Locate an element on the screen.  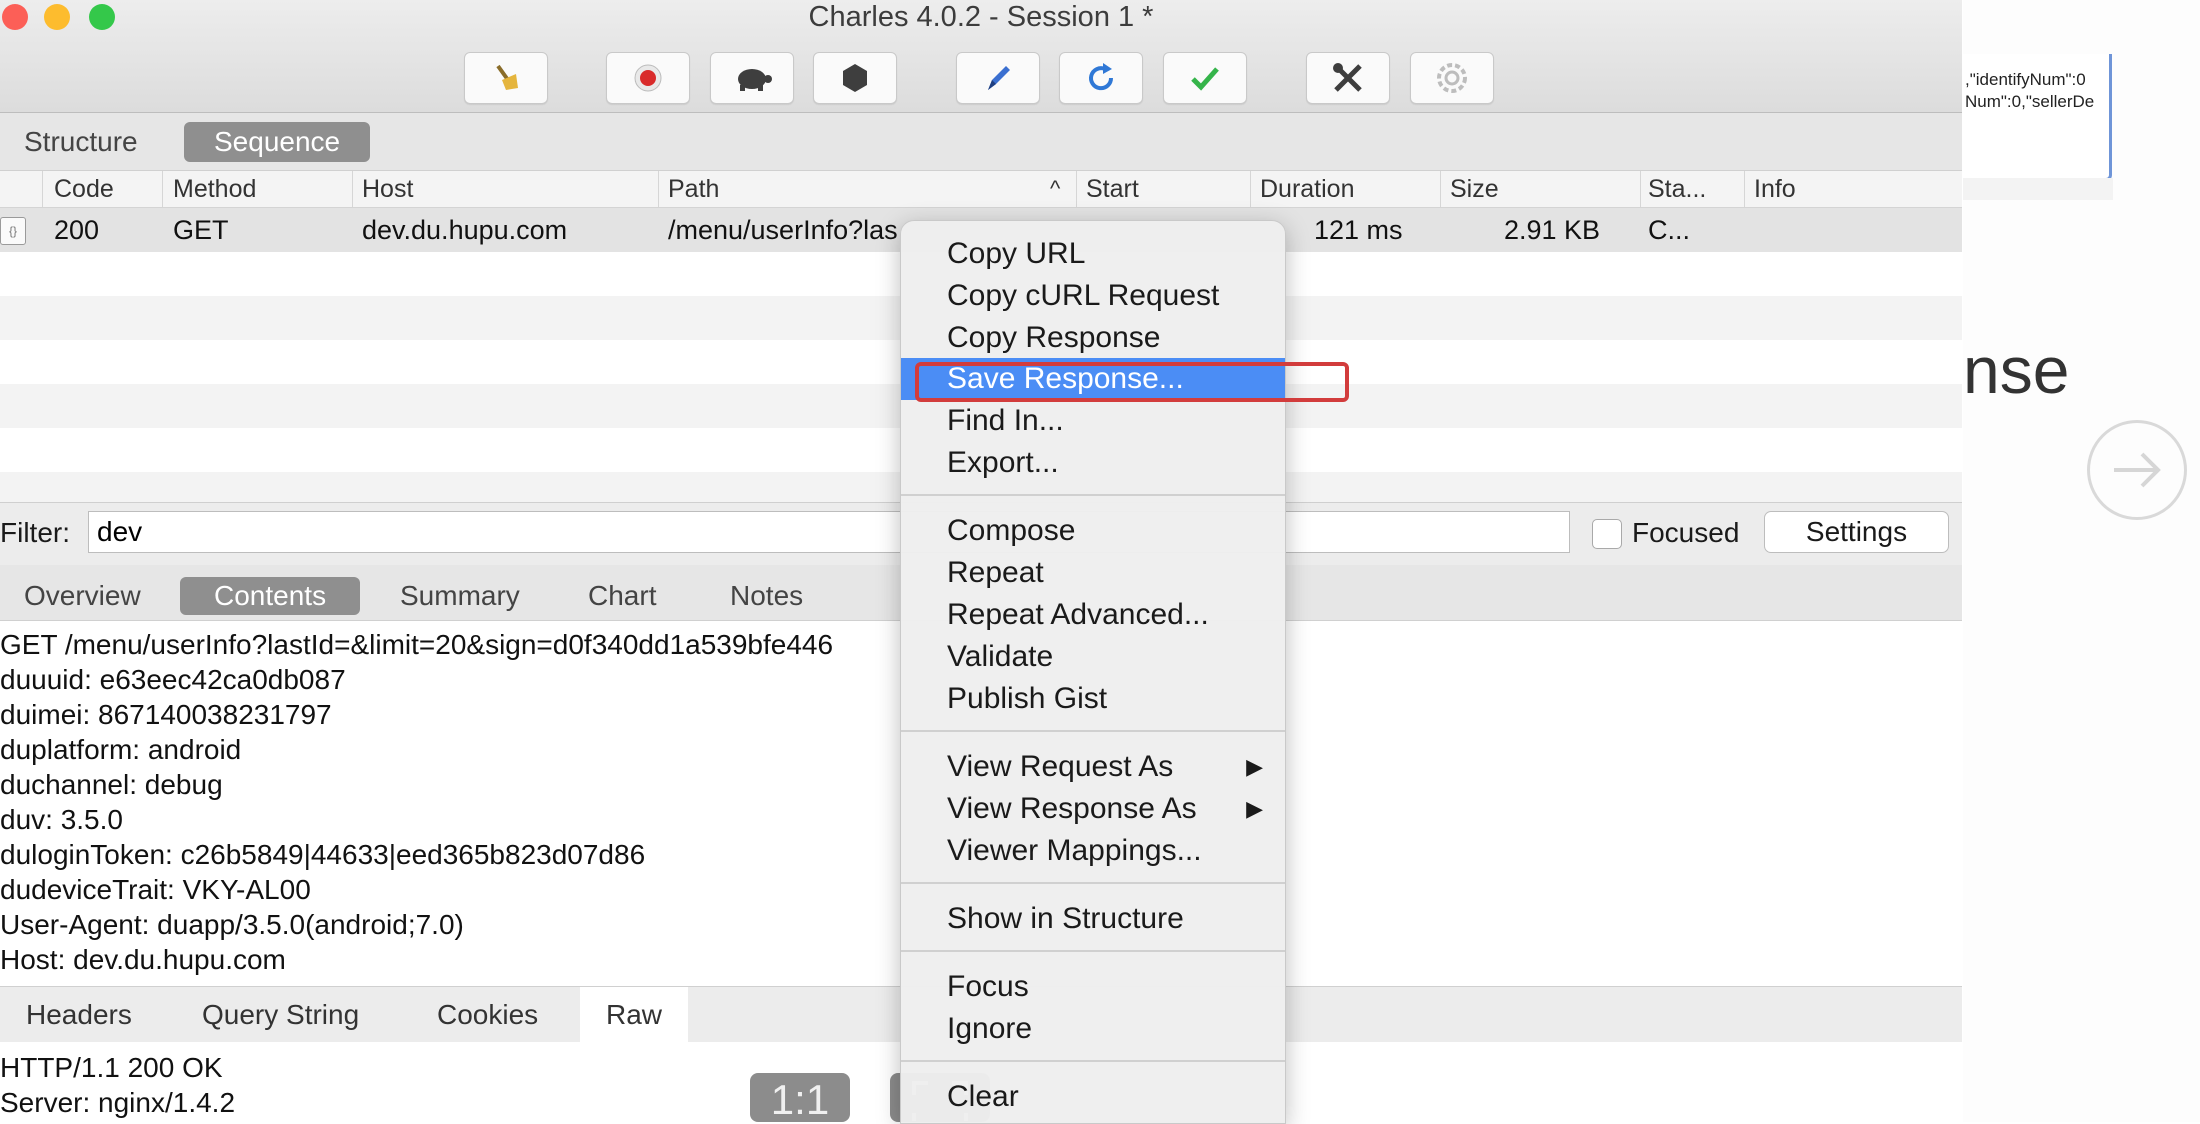
background-json-line: Num":0,"sellerDe is located at coordinates (2030, 101).